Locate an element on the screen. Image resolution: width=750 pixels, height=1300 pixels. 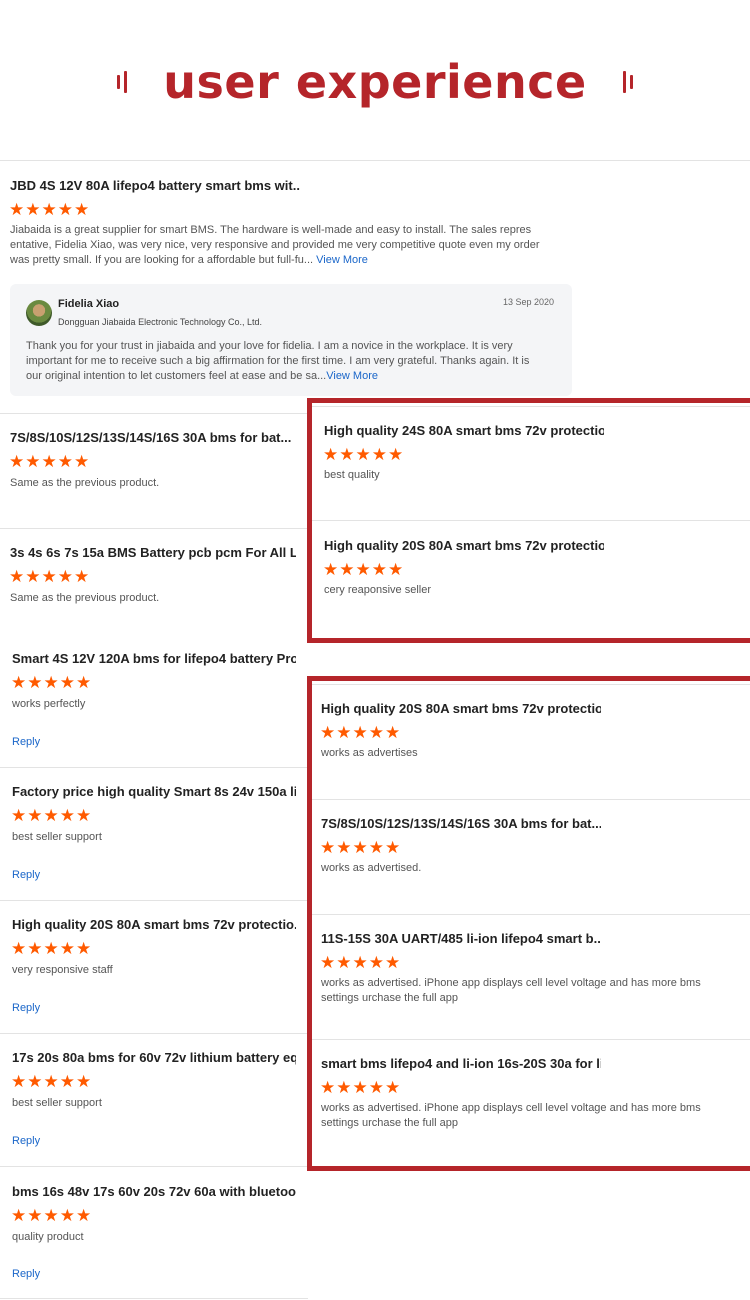
review-text: works perfectly is located at coordinates (49, 704).